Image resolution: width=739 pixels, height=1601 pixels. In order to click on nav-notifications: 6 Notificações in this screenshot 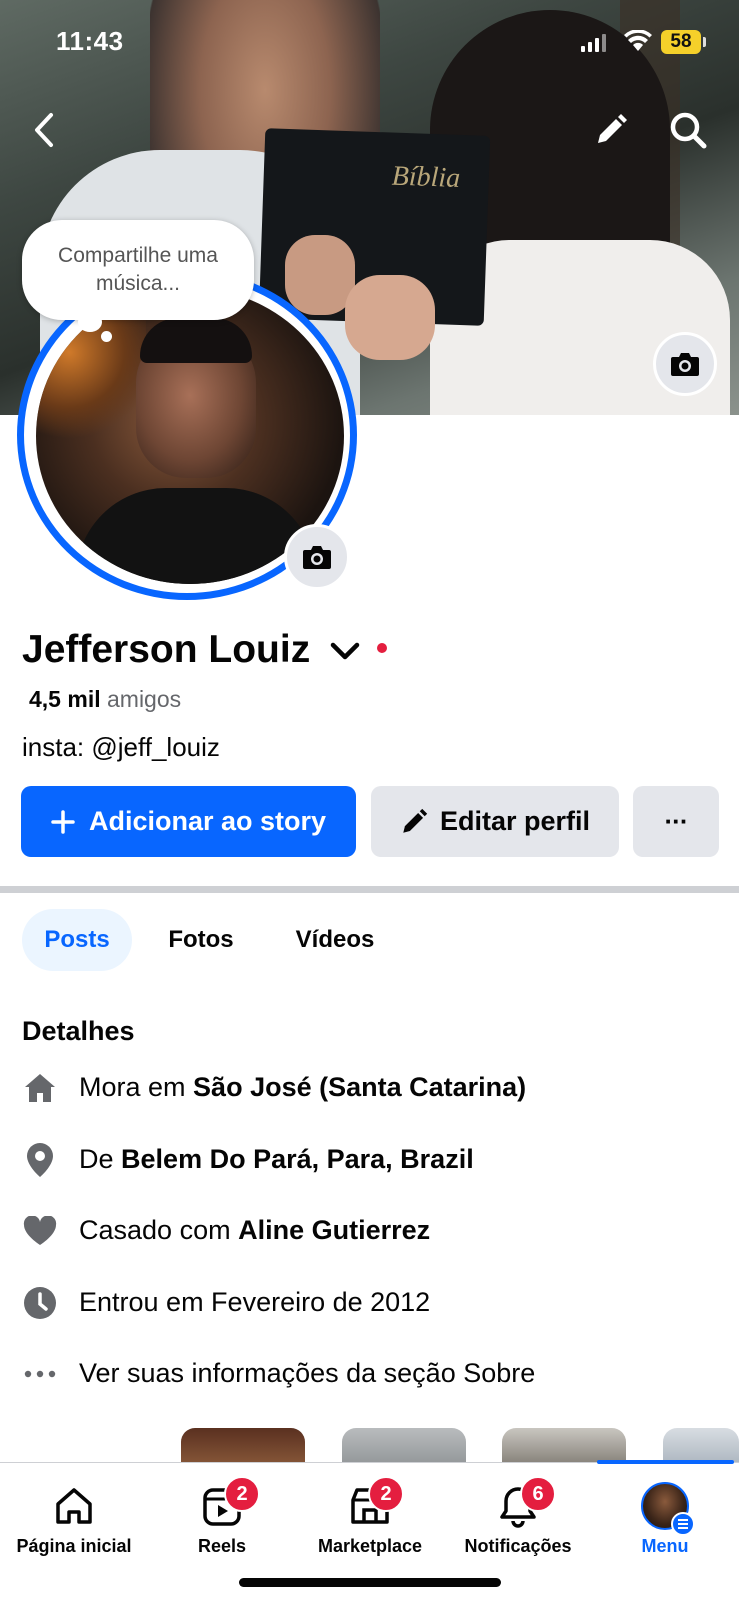, I will do `click(518, 1526)`.